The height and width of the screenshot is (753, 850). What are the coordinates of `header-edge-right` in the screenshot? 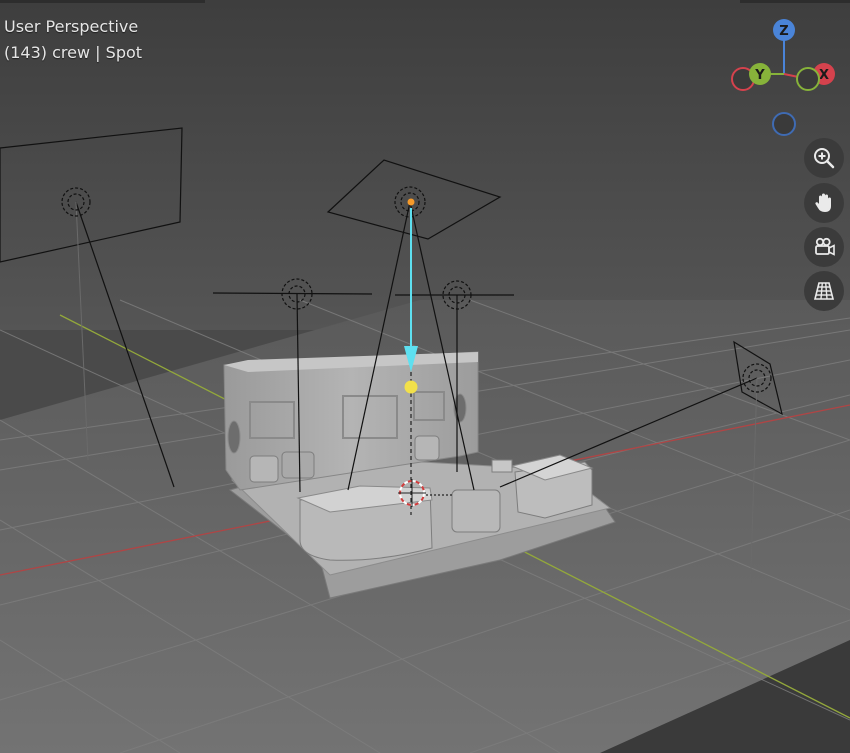 It's located at (795, 1).